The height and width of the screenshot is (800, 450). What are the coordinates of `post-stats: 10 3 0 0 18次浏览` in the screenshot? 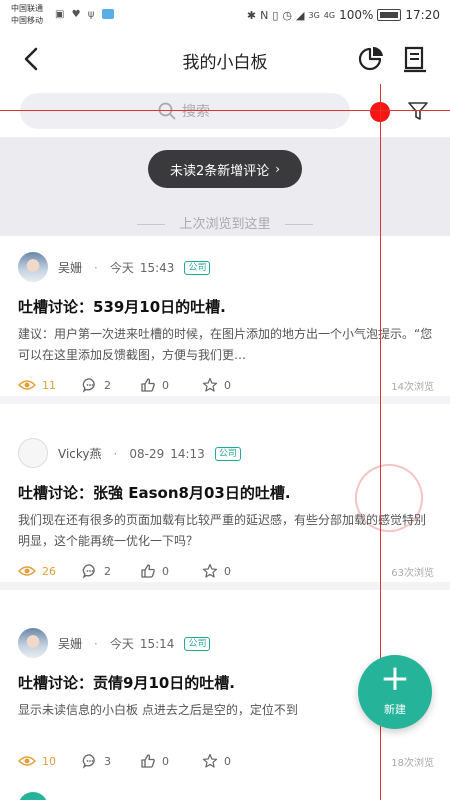 It's located at (226, 761).